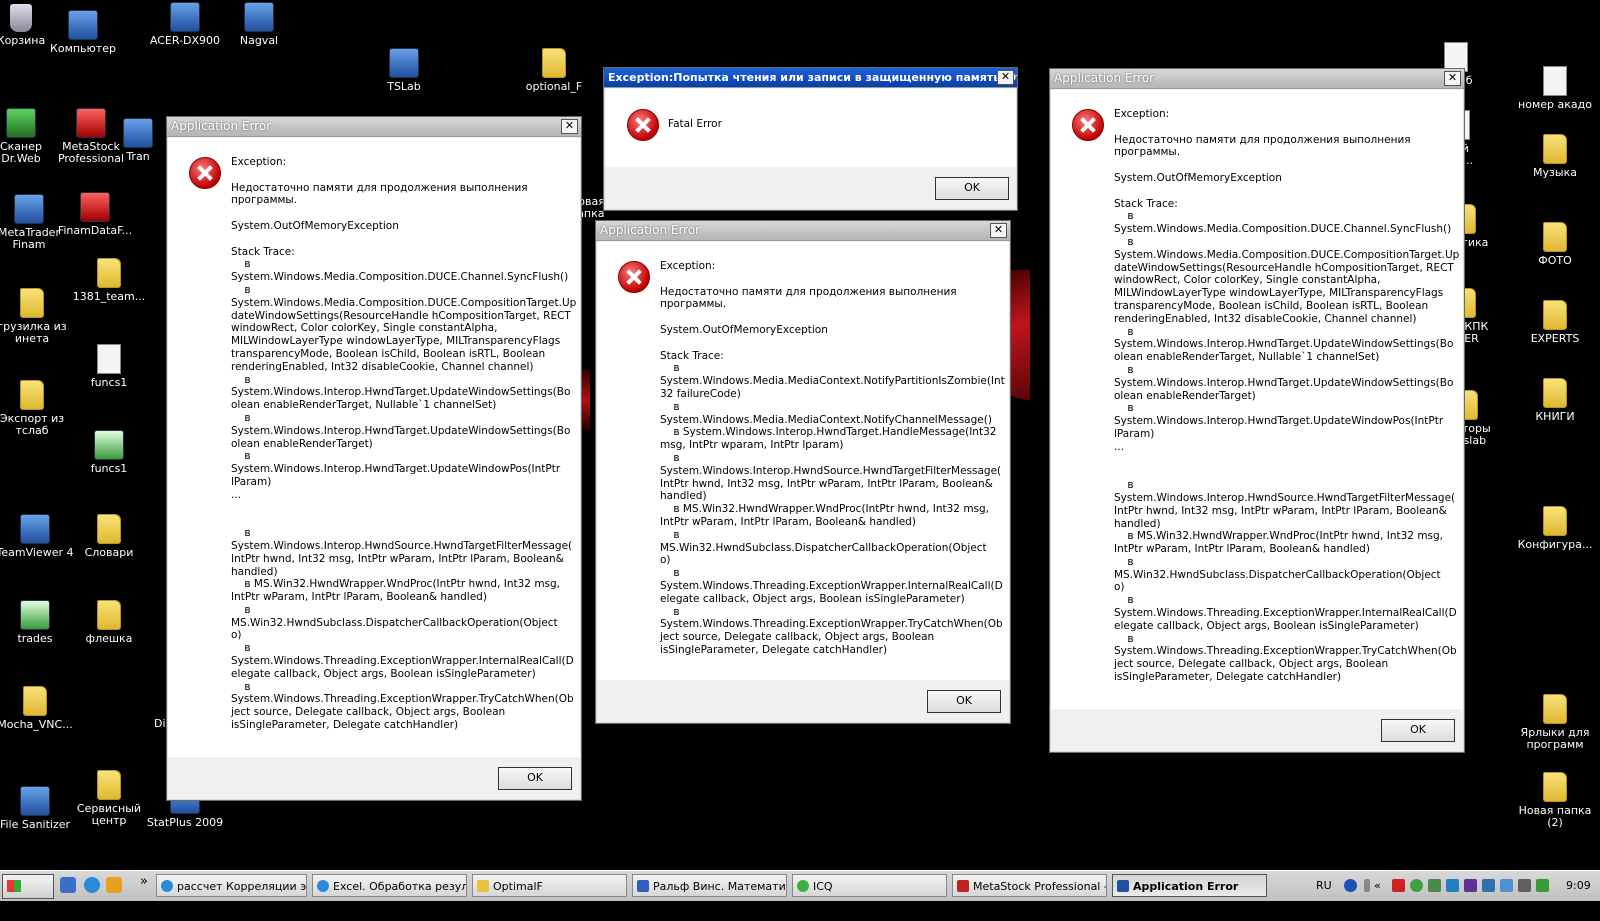  I want to click on teamviewer-icon, so click(35, 529).